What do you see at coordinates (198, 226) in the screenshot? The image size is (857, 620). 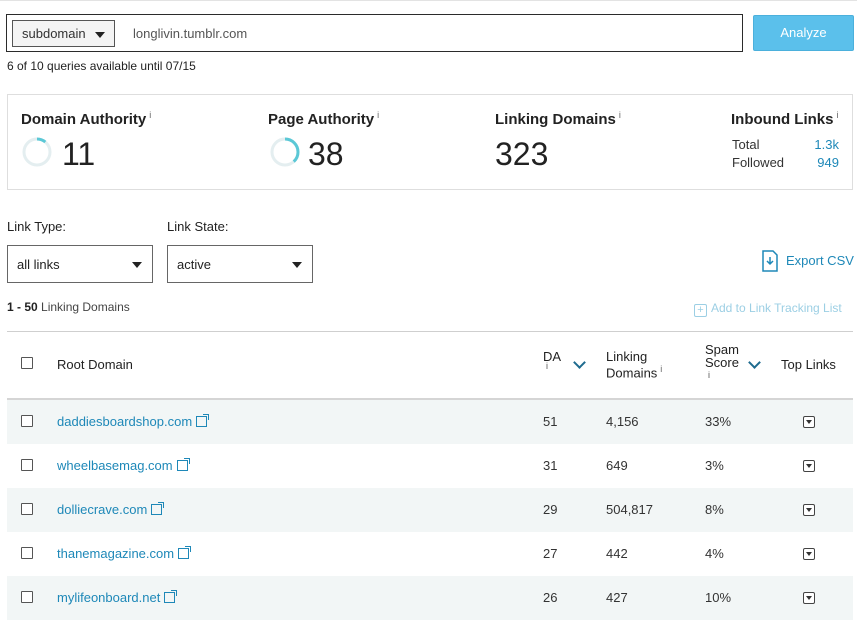 I see `link-state-label: Link State:` at bounding box center [198, 226].